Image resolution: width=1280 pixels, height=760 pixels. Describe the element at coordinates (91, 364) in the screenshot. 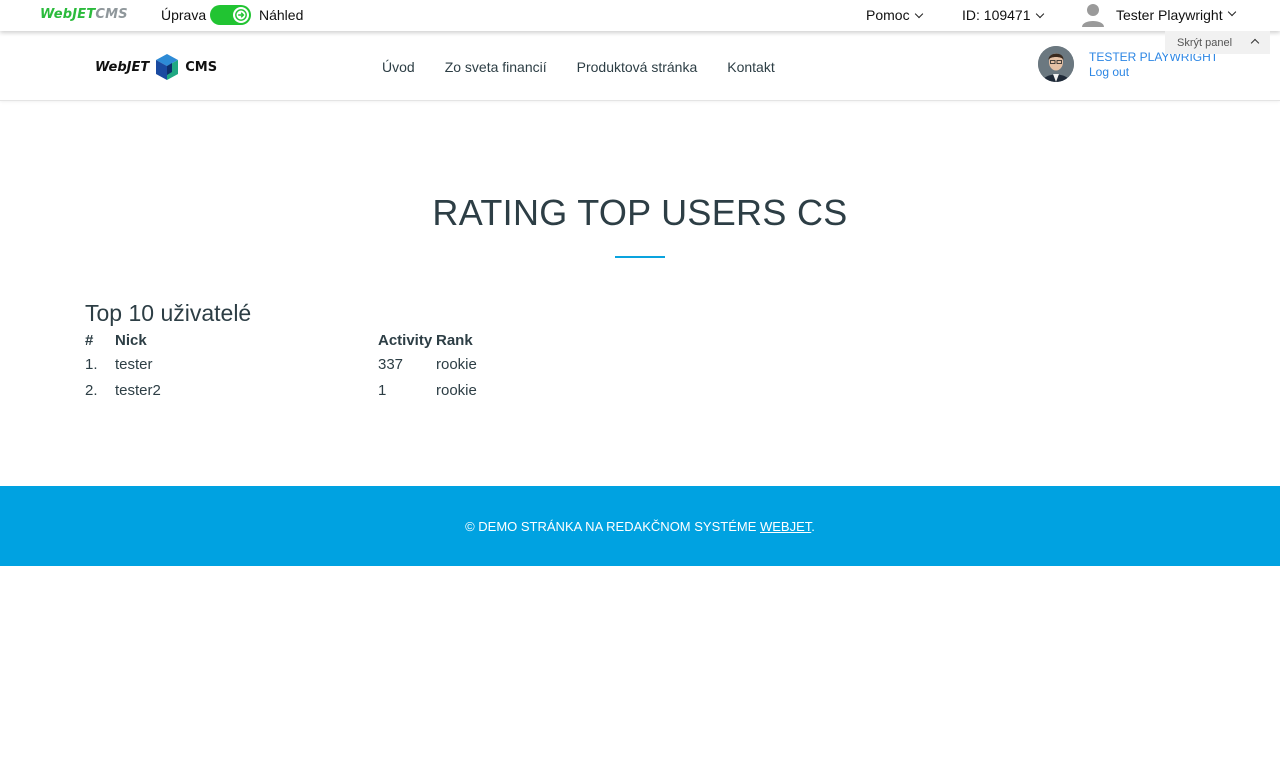

I see `cell-number: 1.` at that location.